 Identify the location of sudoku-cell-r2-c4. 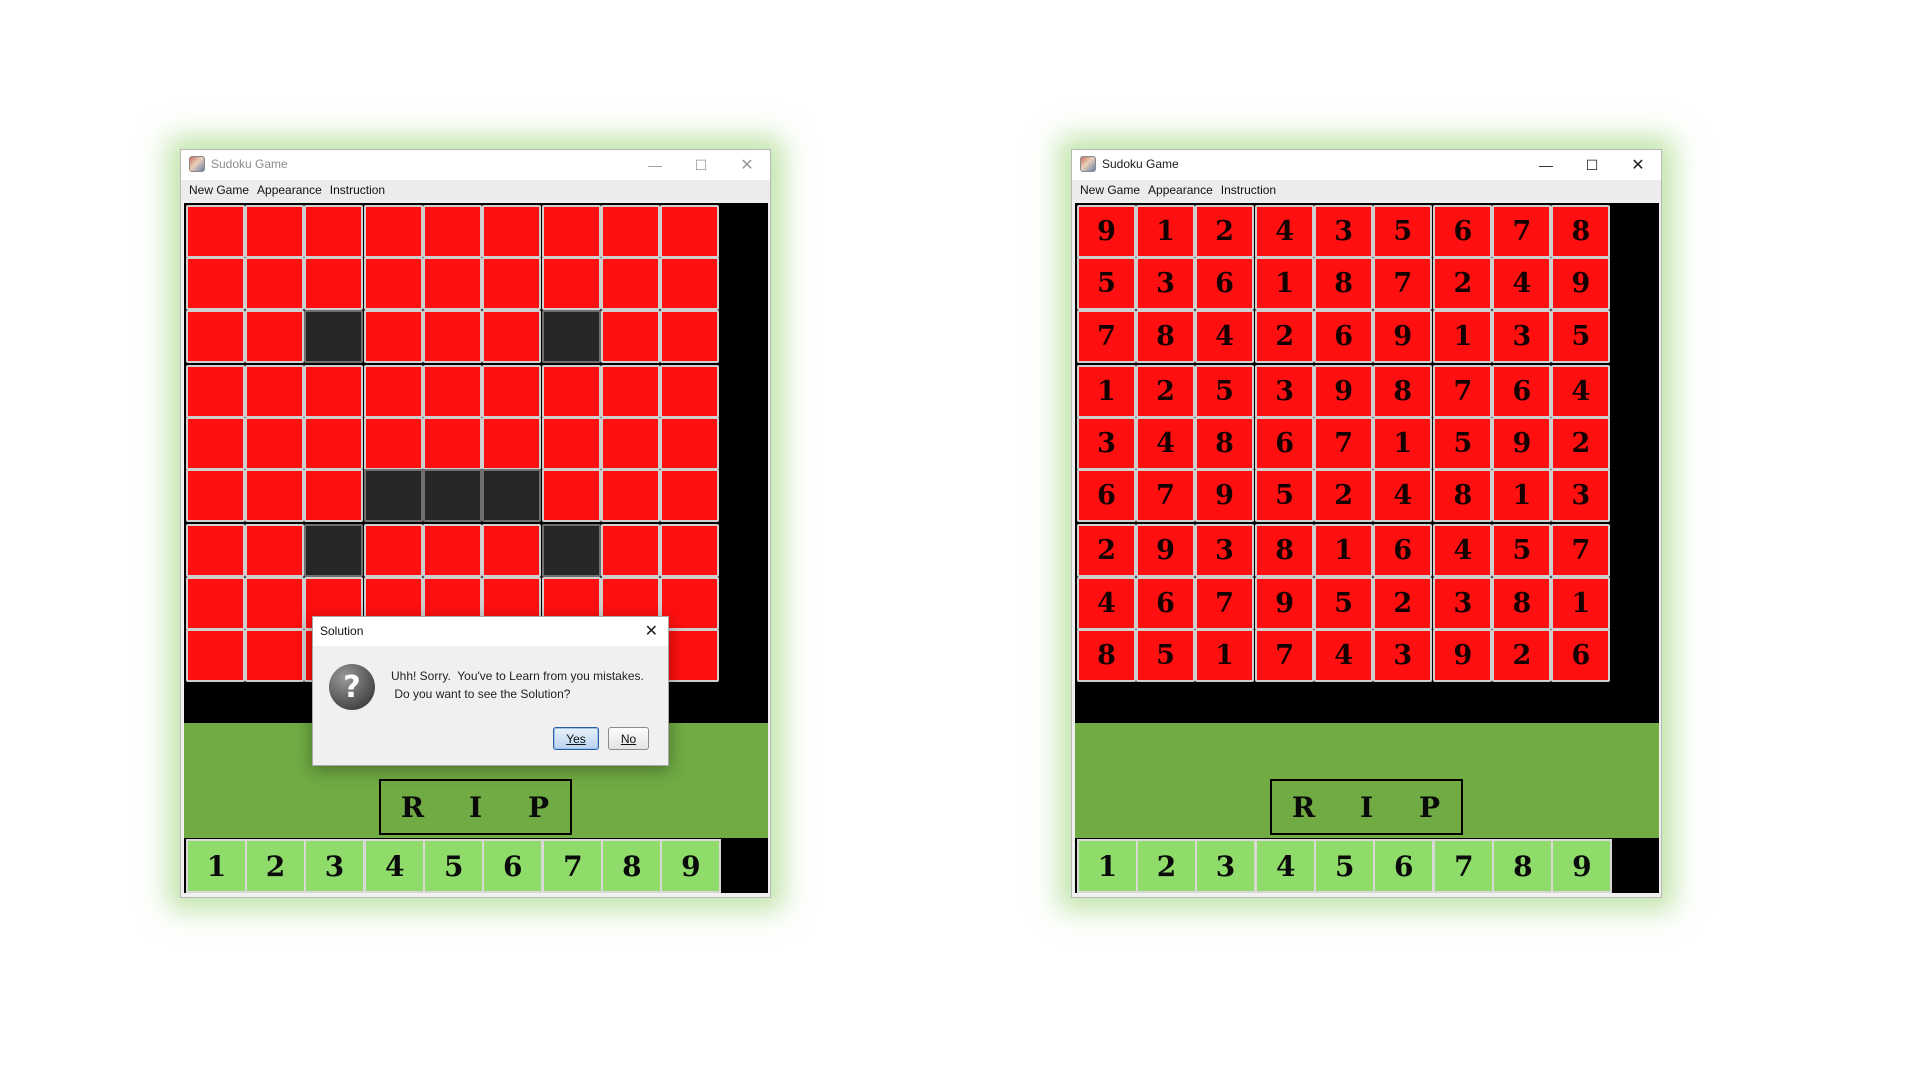
(394, 284).